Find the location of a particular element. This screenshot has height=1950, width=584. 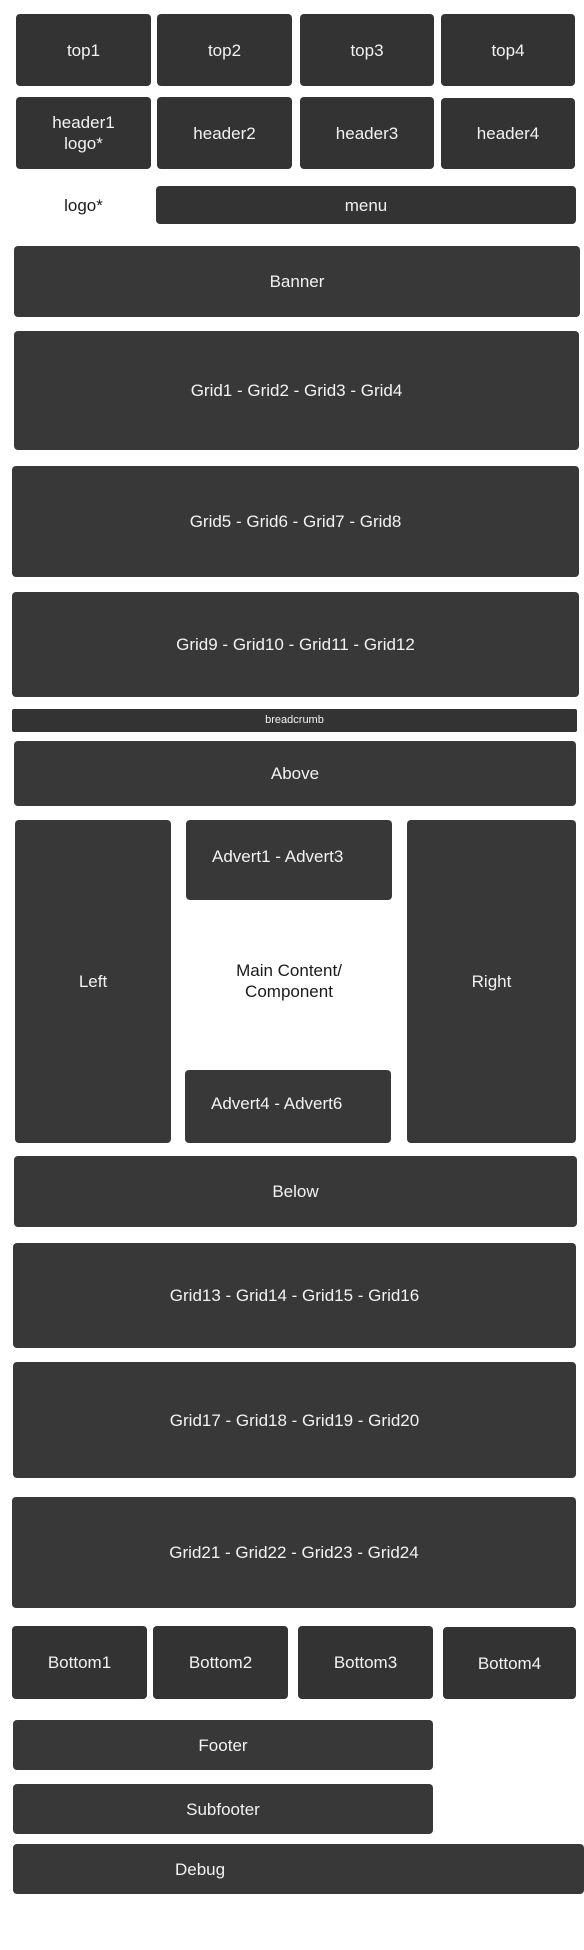

position-label: Grid21 - Grid22 - Grid23 - Grid24 is located at coordinates (294, 1552).